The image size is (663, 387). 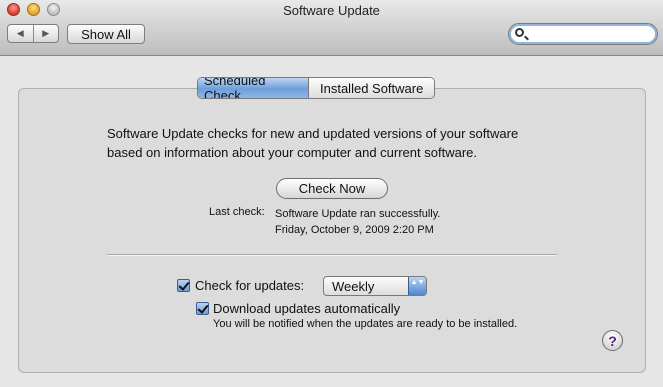 I want to click on help-button: ?, so click(x=612, y=340).